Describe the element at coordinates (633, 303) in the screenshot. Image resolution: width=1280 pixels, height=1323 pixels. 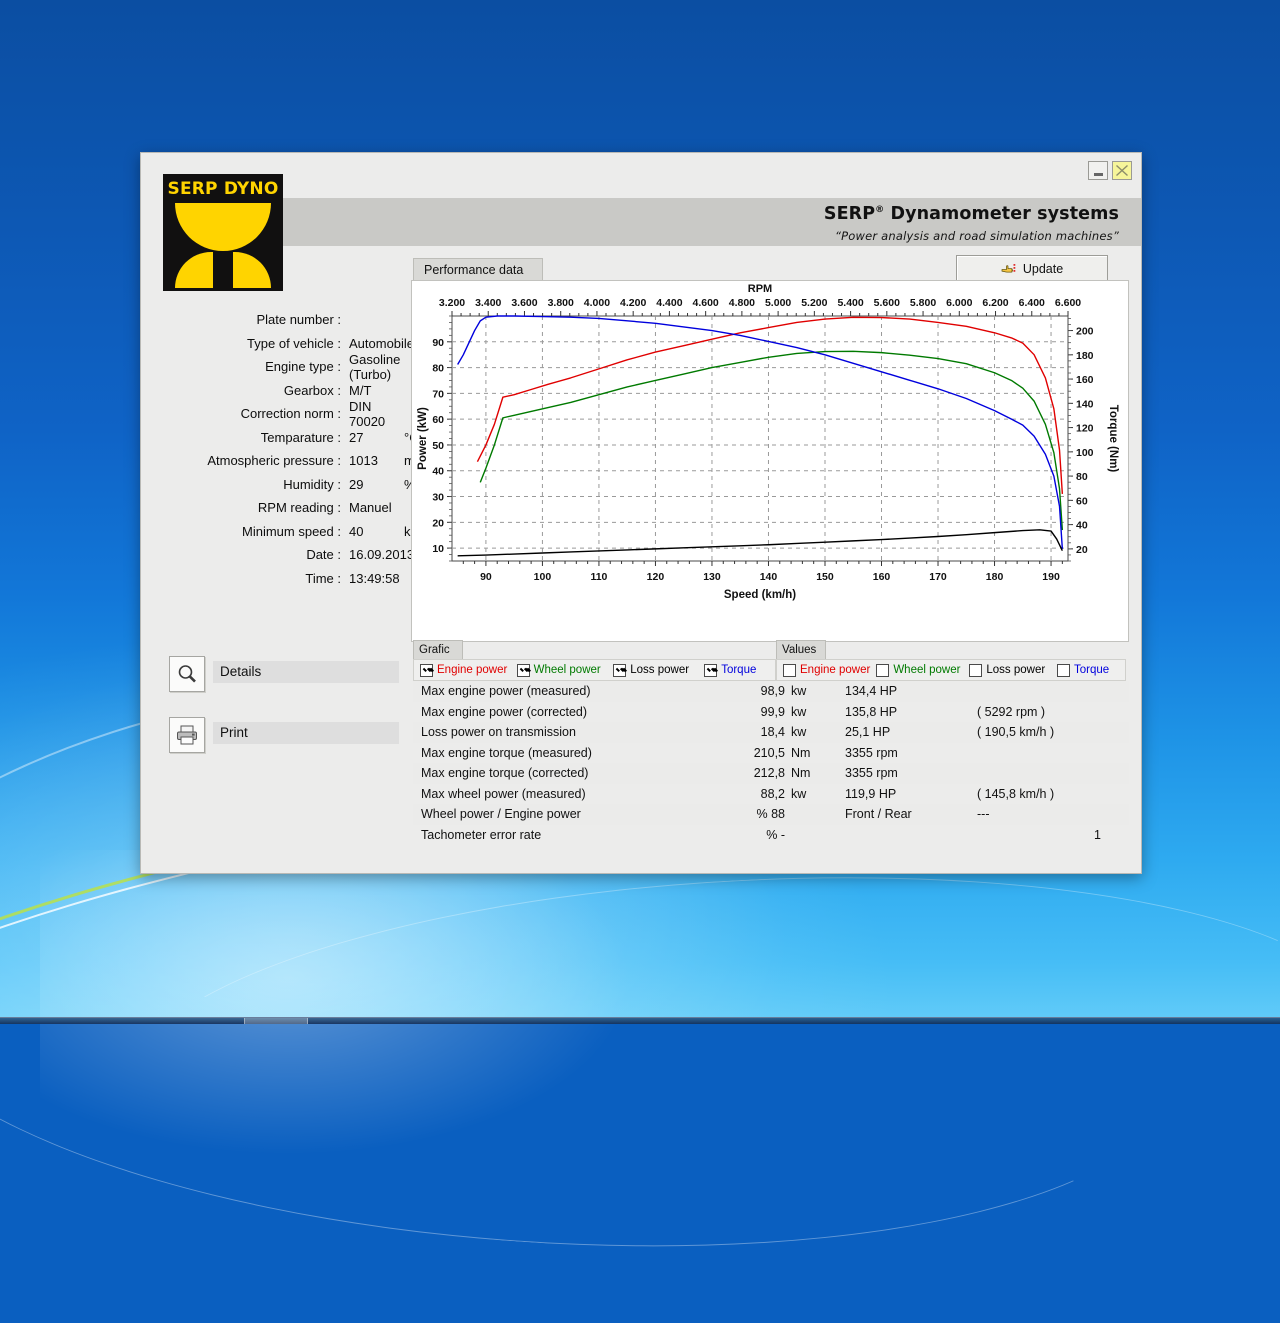
I see `axis-label-rpm: 4.200` at that location.